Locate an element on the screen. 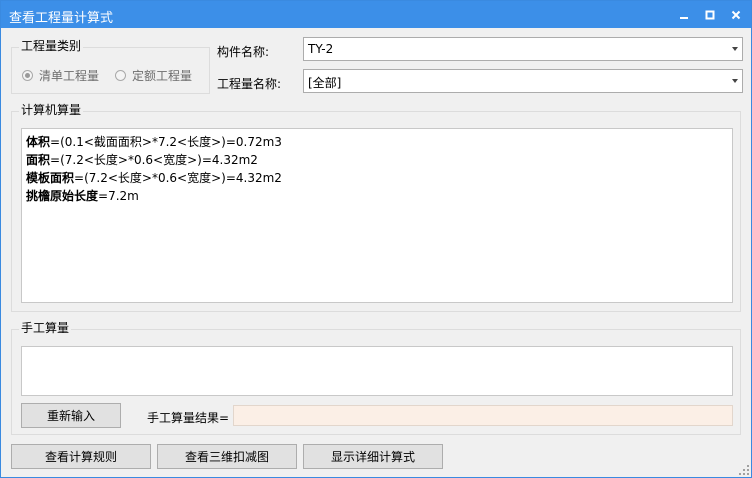 This screenshot has height=478, width=752. quantity-name-value: [全部] is located at coordinates (325, 83).